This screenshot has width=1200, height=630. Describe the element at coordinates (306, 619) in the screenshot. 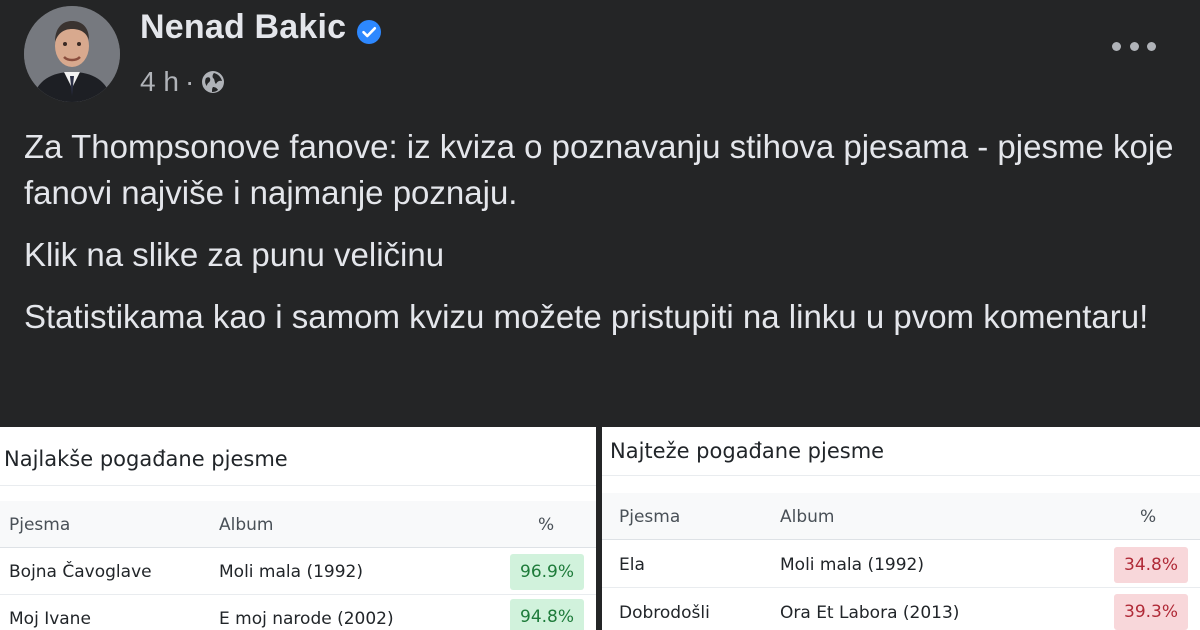

I see `album-name: E moj narode (2002)` at that location.